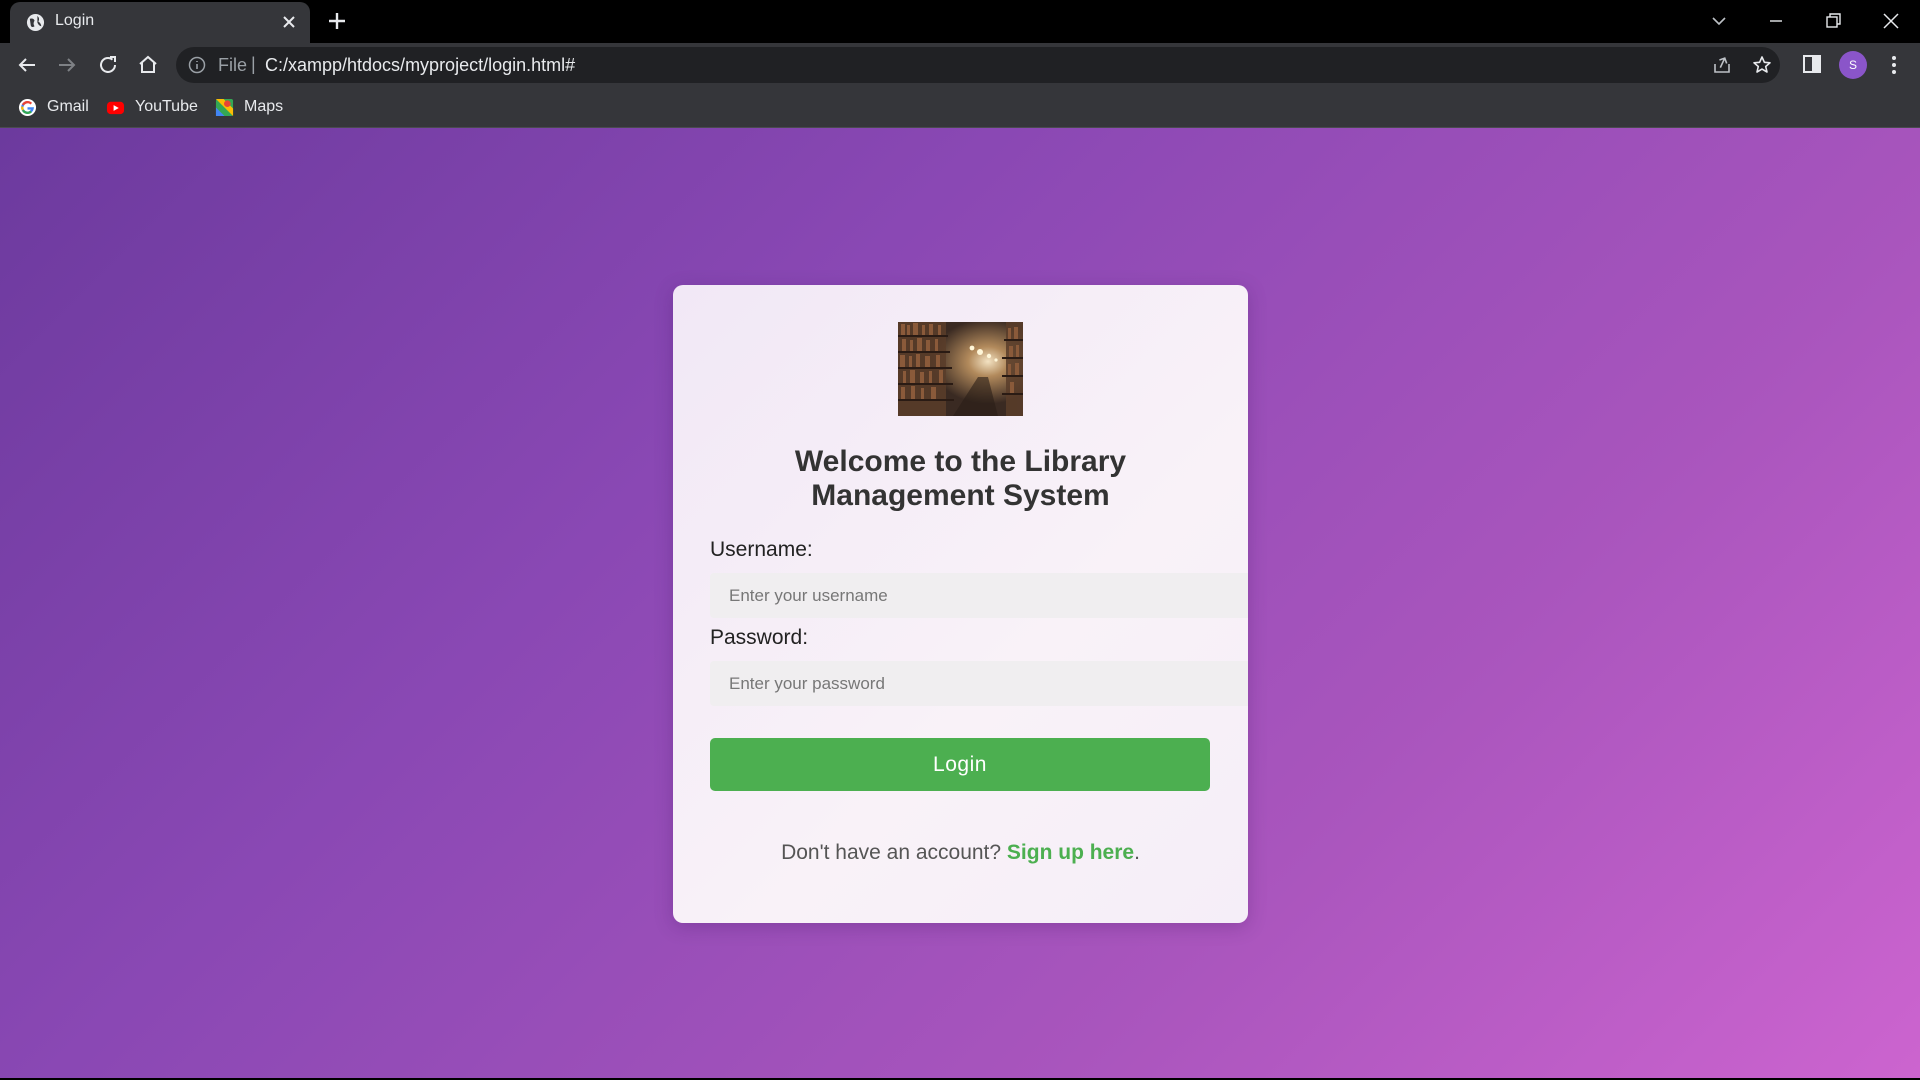 The image size is (1920, 1080). I want to click on bookmark-youtube: YouTube, so click(152, 107).